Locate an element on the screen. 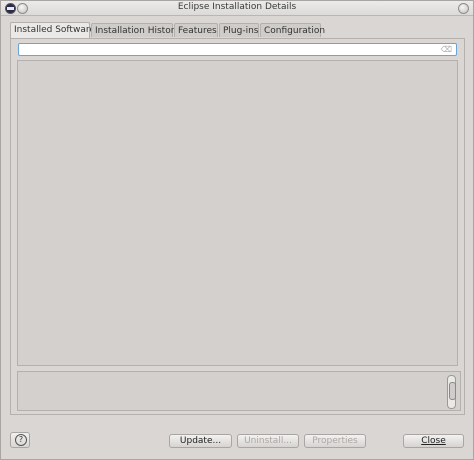 The image size is (474, 460). title-bar: Eclipse Installation Details is located at coordinates (237, 8).